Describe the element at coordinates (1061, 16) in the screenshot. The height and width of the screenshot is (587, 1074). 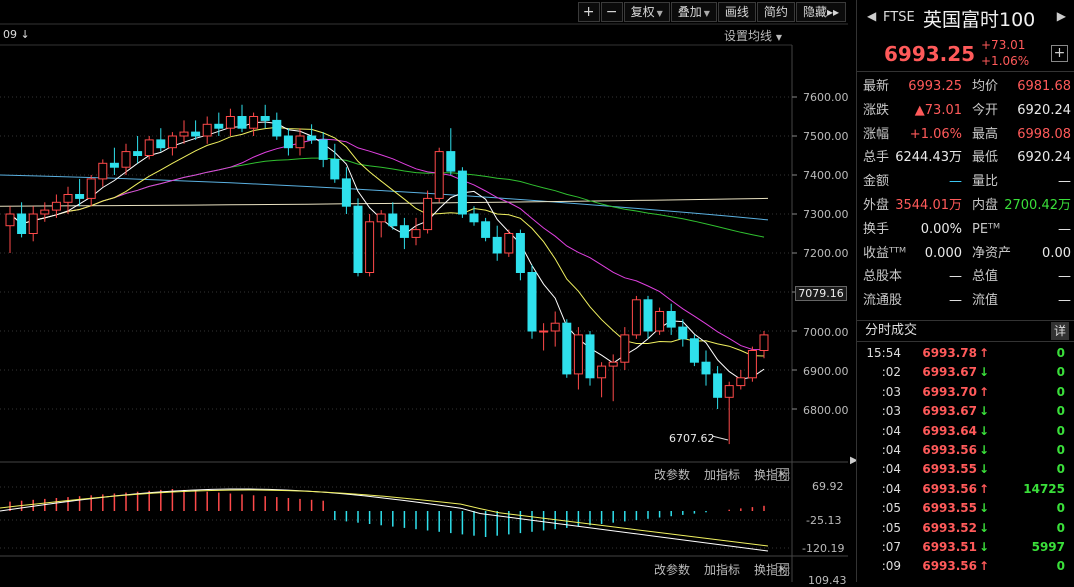
I see `next-symbol-icon: ▶` at that location.